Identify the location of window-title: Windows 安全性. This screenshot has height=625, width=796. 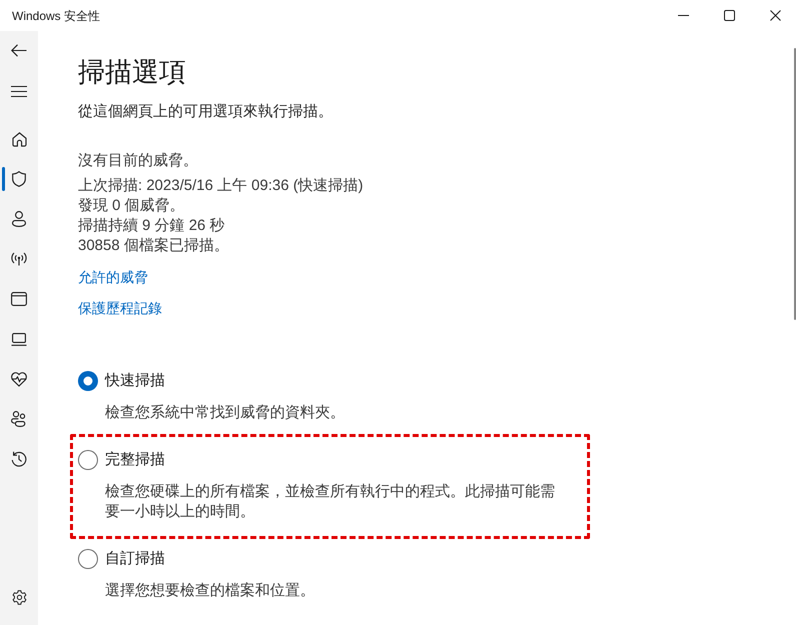
(56, 16).